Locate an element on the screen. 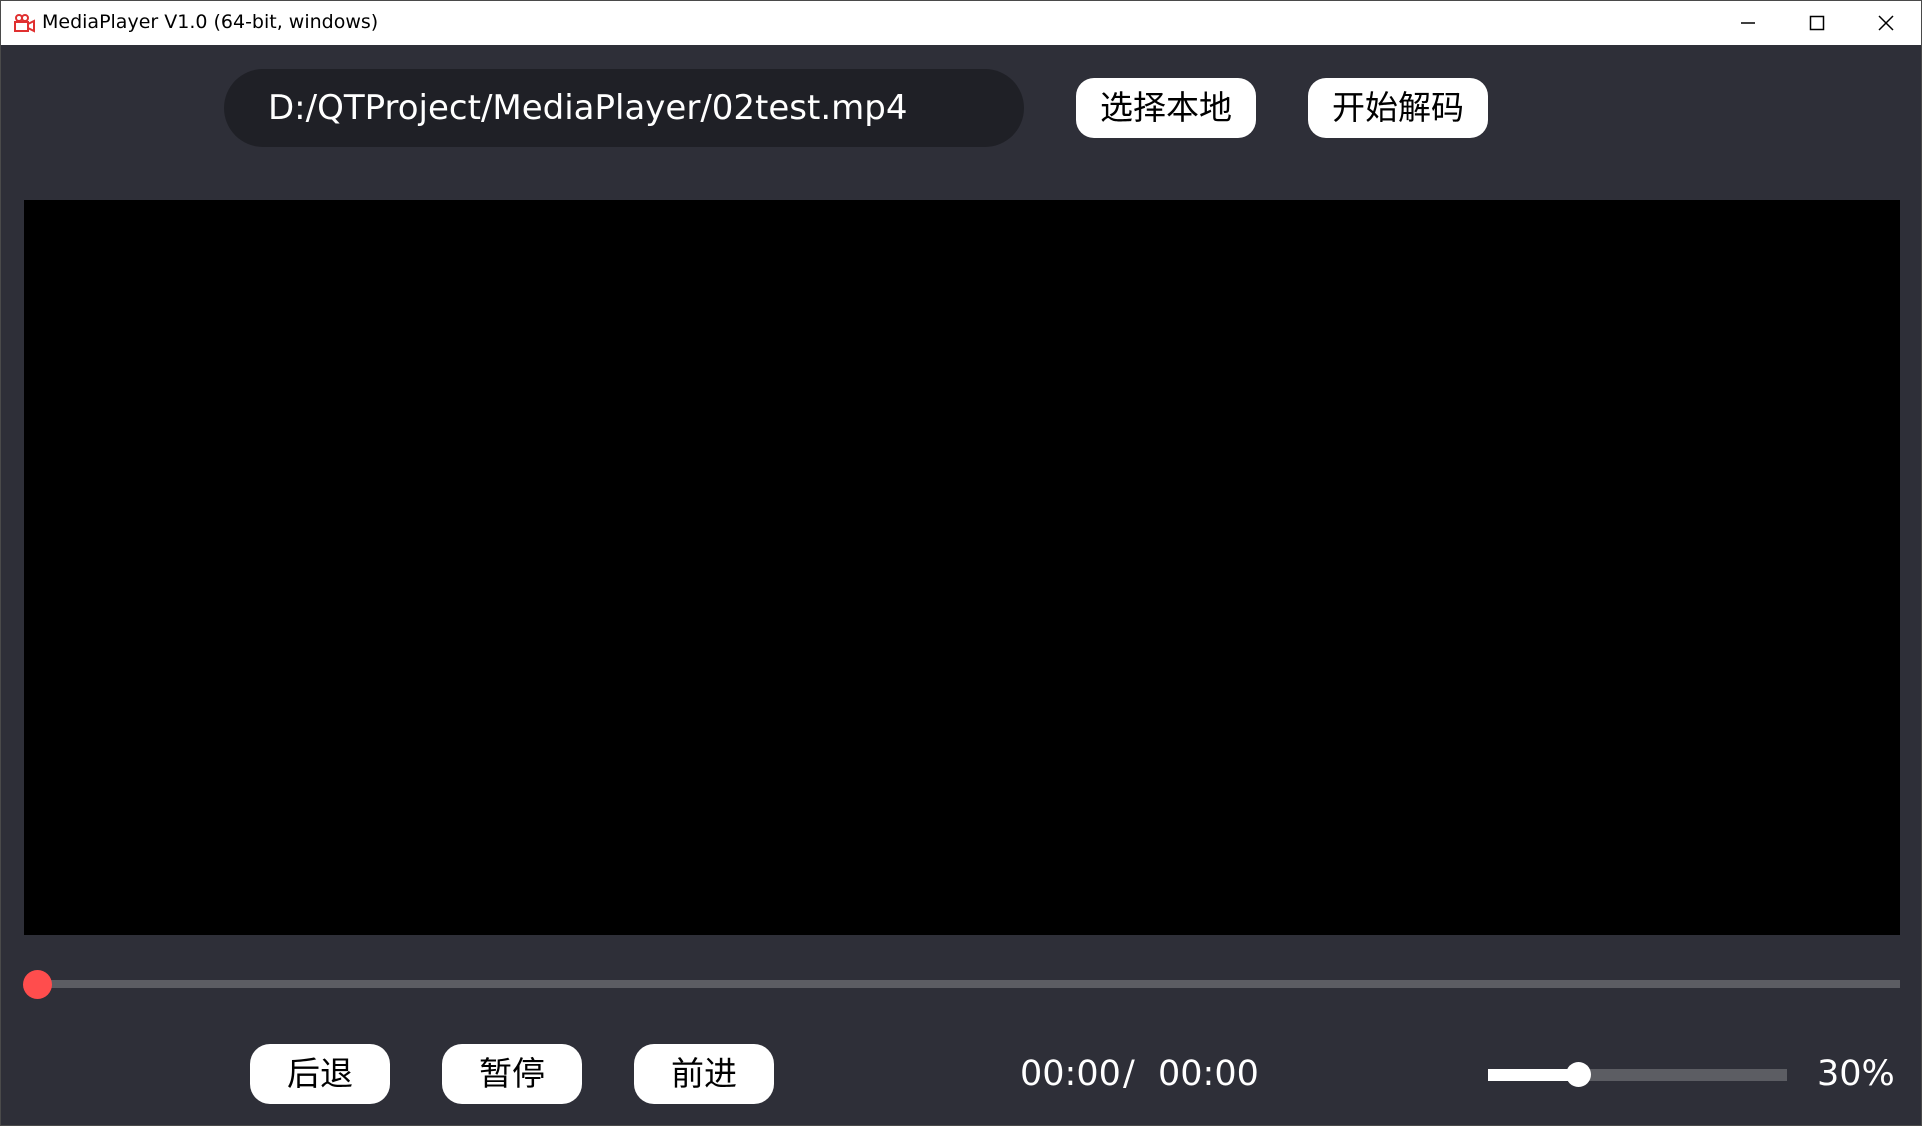 The height and width of the screenshot is (1126, 1922). volume-slider-track is located at coordinates (1637, 1075).